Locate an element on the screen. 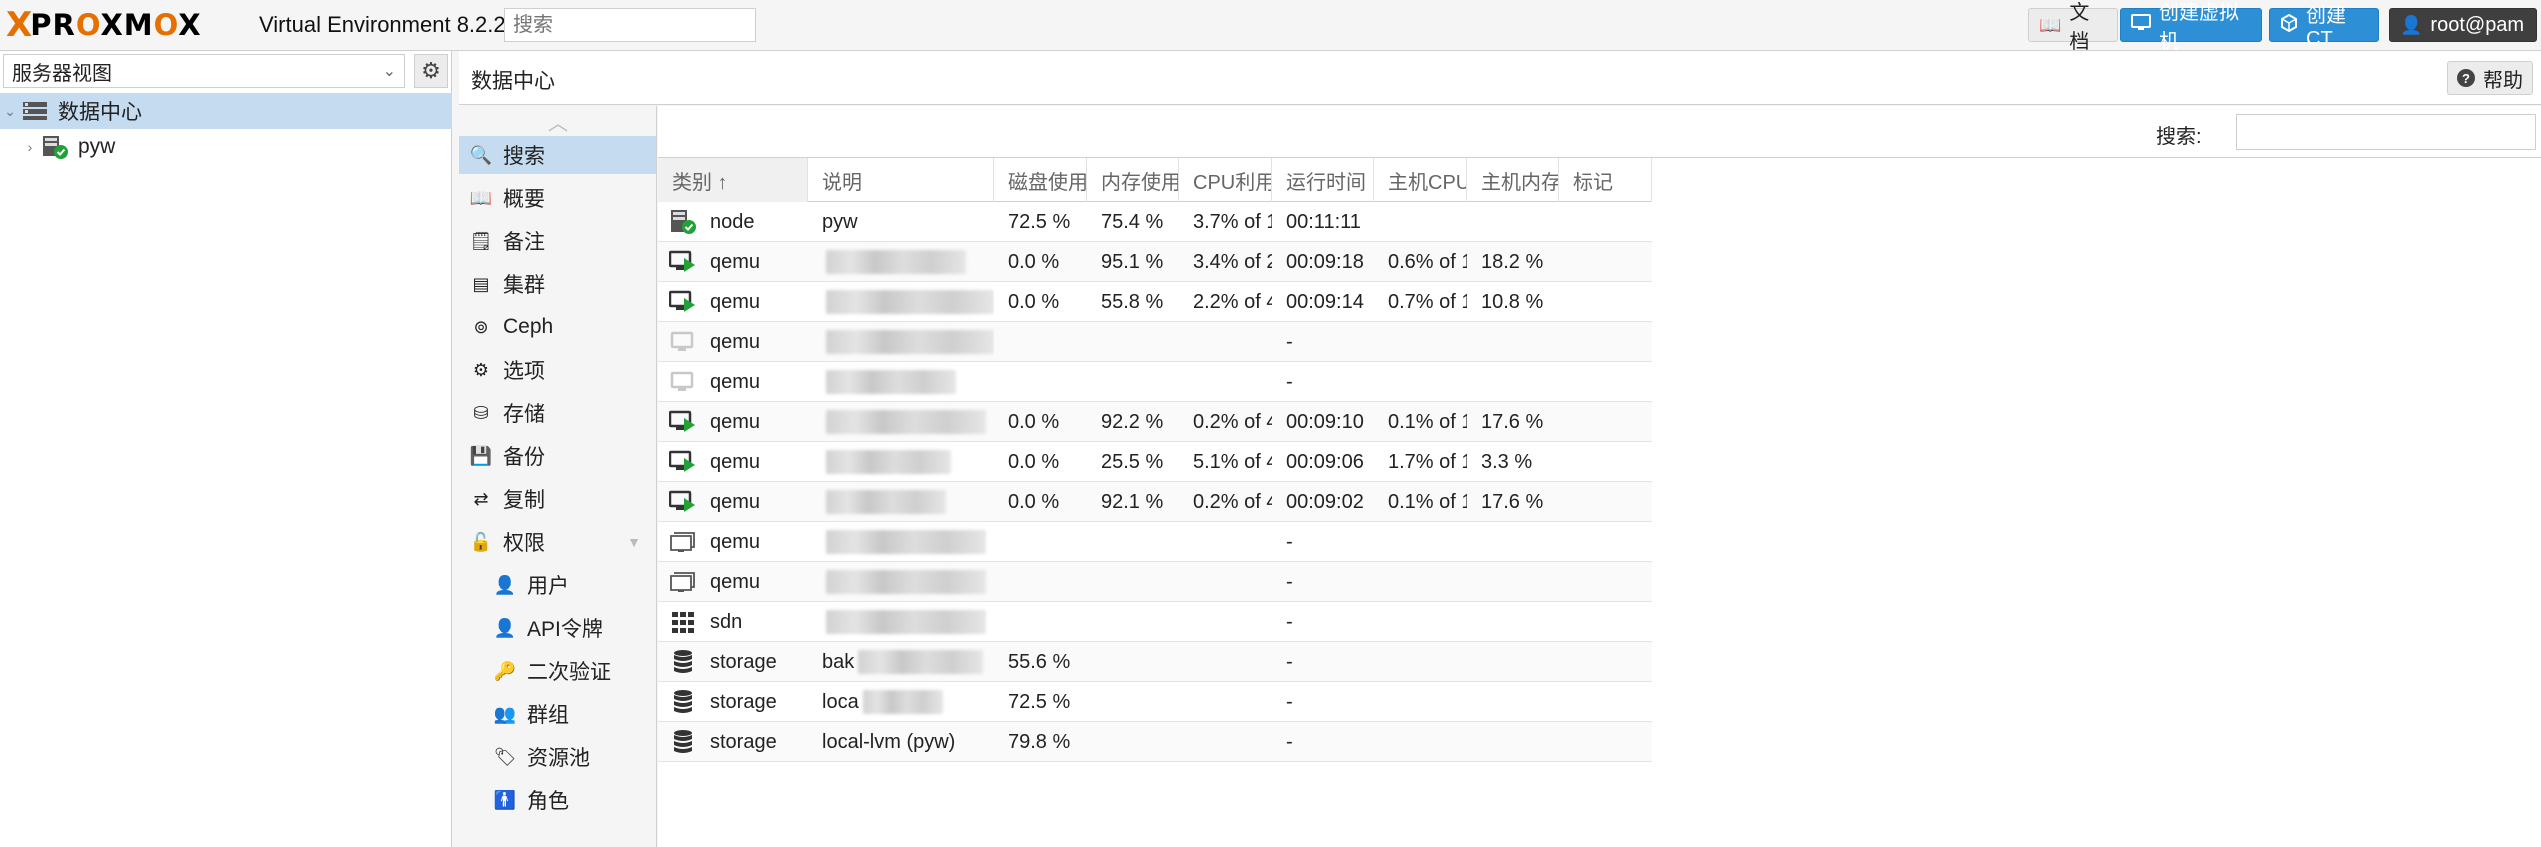 The width and height of the screenshot is (2541, 847). cell-type: qemu is located at coordinates (733, 262).